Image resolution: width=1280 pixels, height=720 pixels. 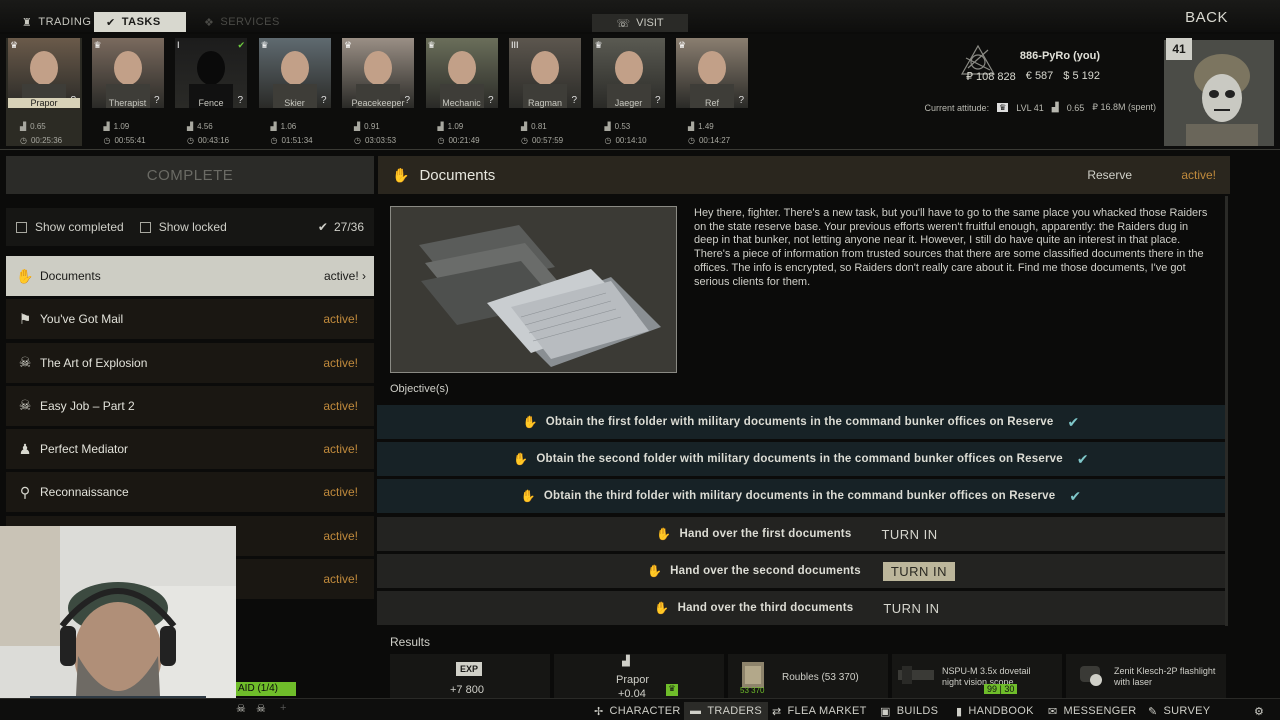 I want to click on trader-card-skier: ♛? Skier ▟ 1.06 ◷ 01:51:34, so click(x=295, y=92).